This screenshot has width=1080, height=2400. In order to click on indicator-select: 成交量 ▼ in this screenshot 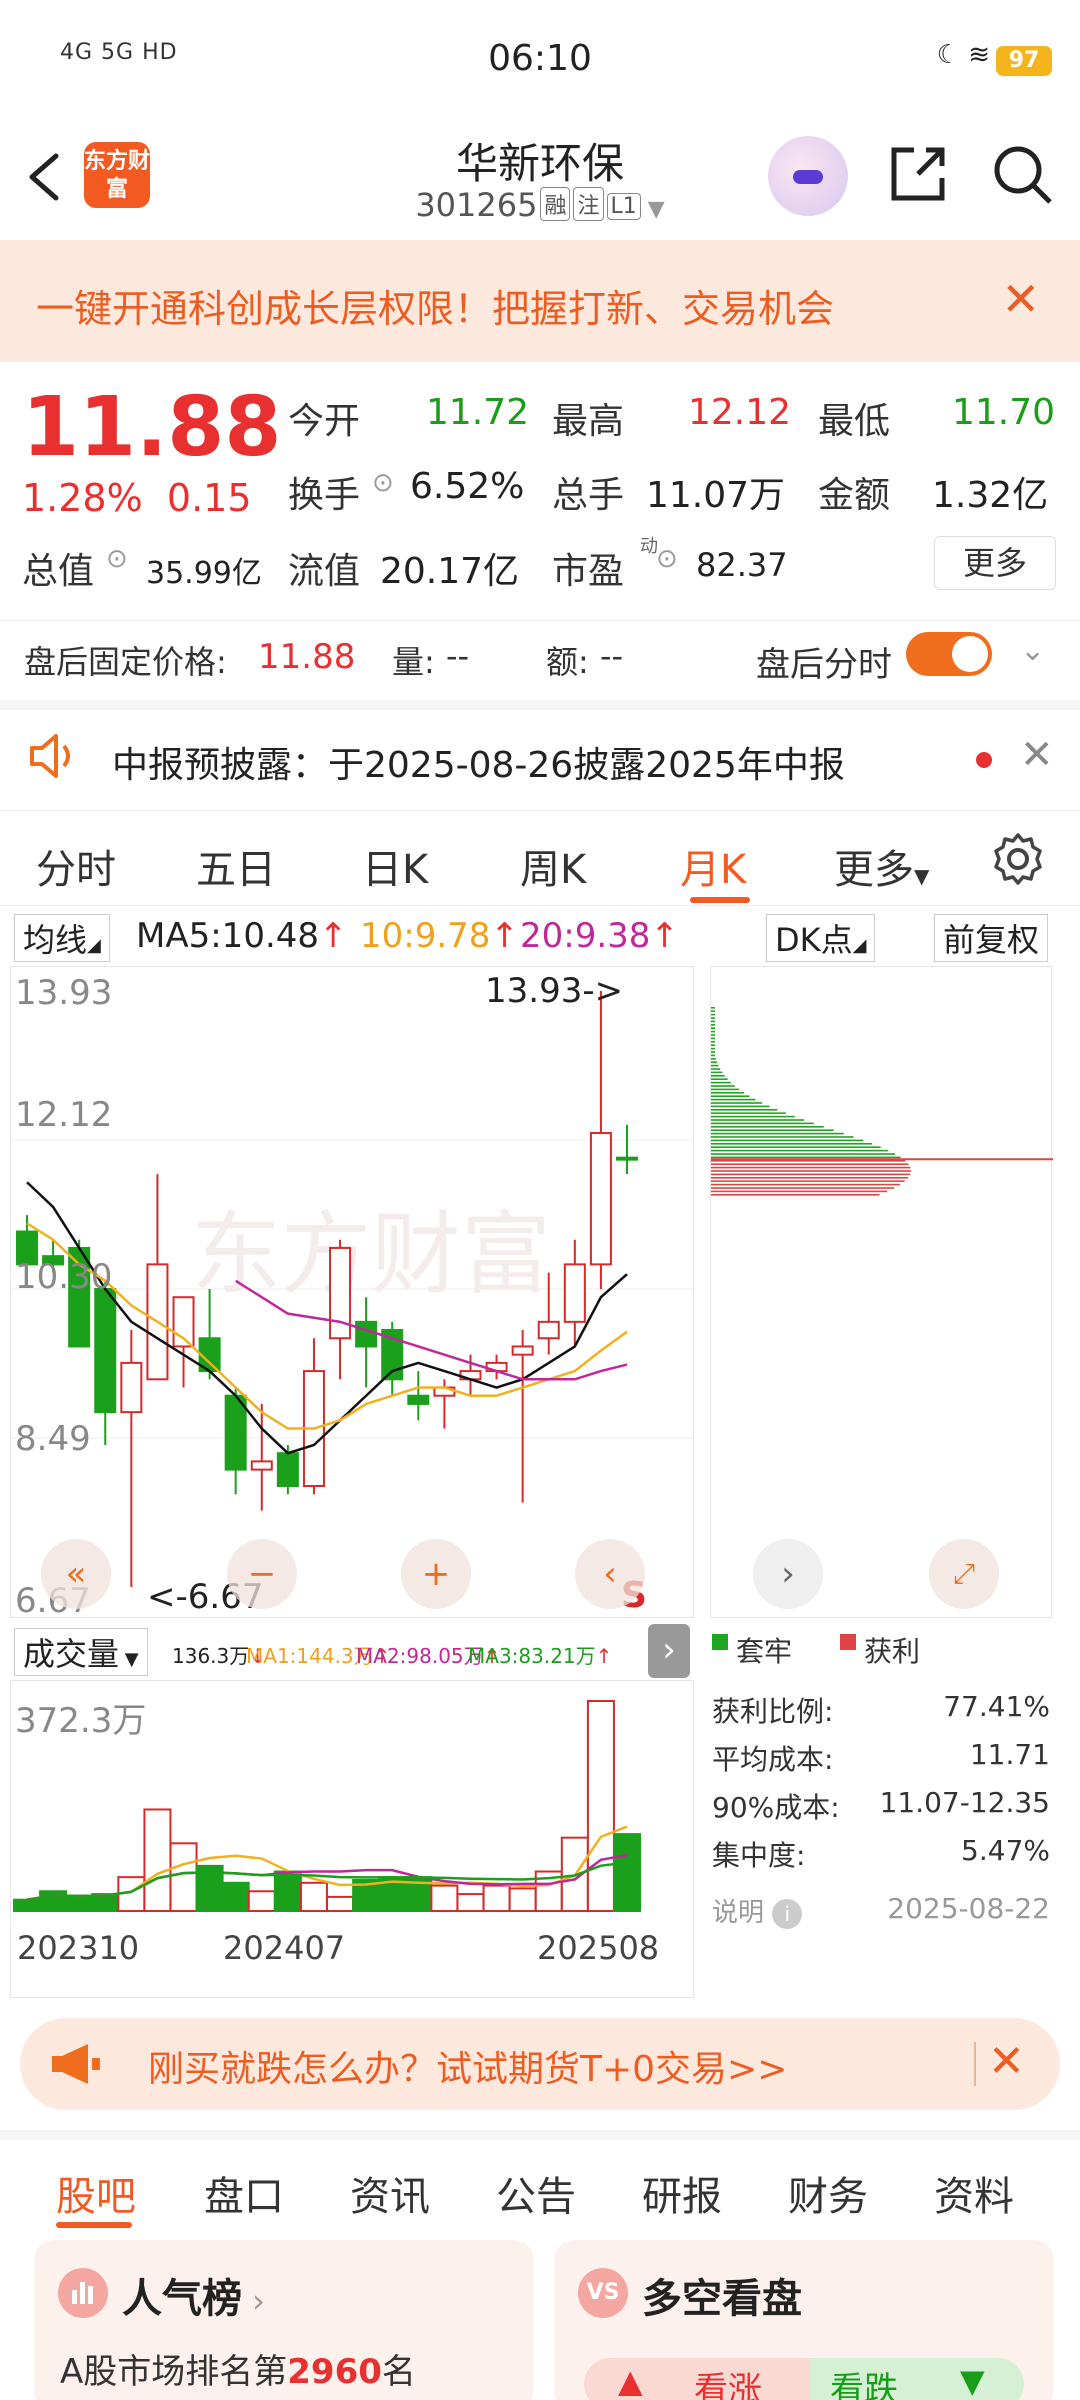, I will do `click(81, 1652)`.